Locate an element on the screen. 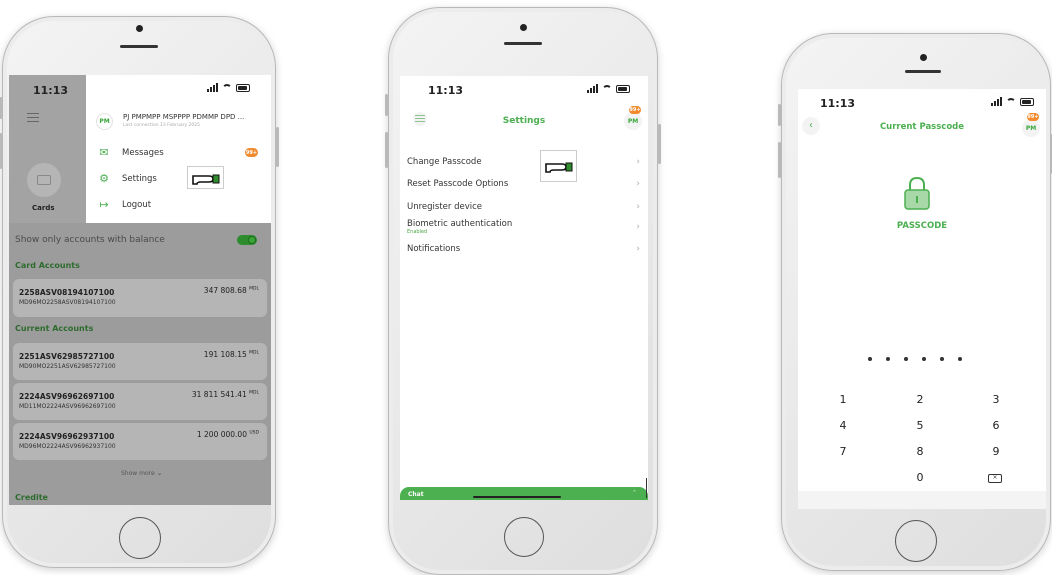  logout-icon: ↦ is located at coordinates (104, 204).